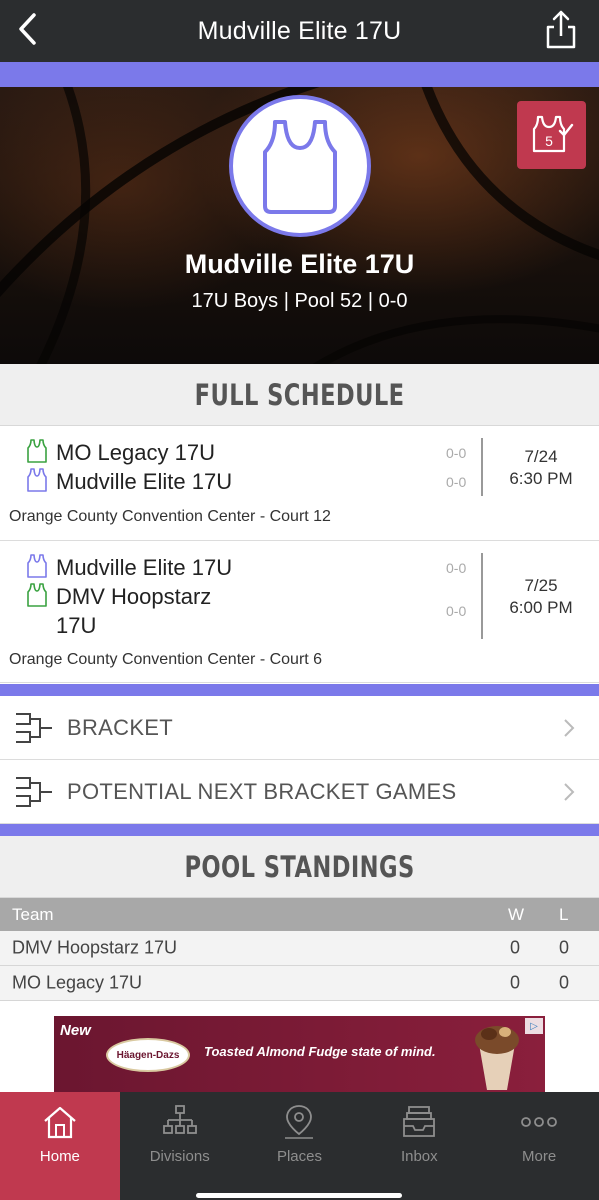  What do you see at coordinates (76, 625) in the screenshot?
I see `team-name-line: 17U` at bounding box center [76, 625].